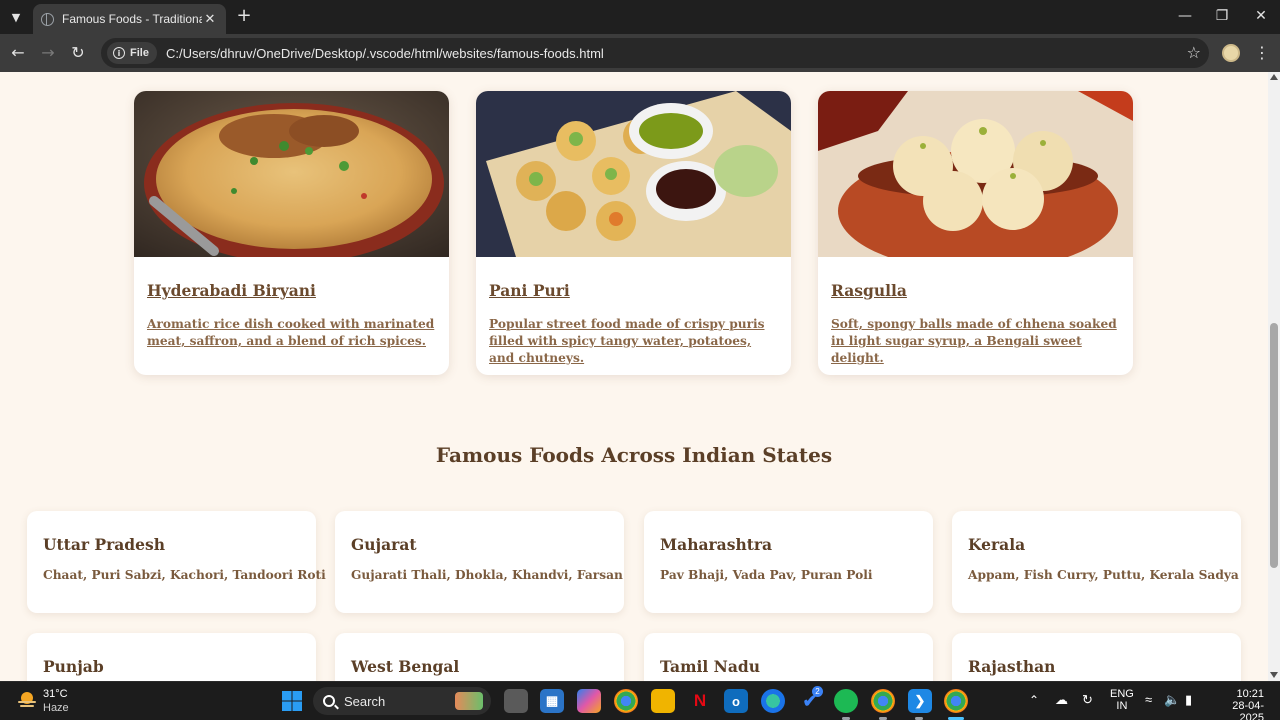 This screenshot has height=720, width=1280. What do you see at coordinates (55, 694) in the screenshot?
I see `weather-temperature: 31°C` at bounding box center [55, 694].